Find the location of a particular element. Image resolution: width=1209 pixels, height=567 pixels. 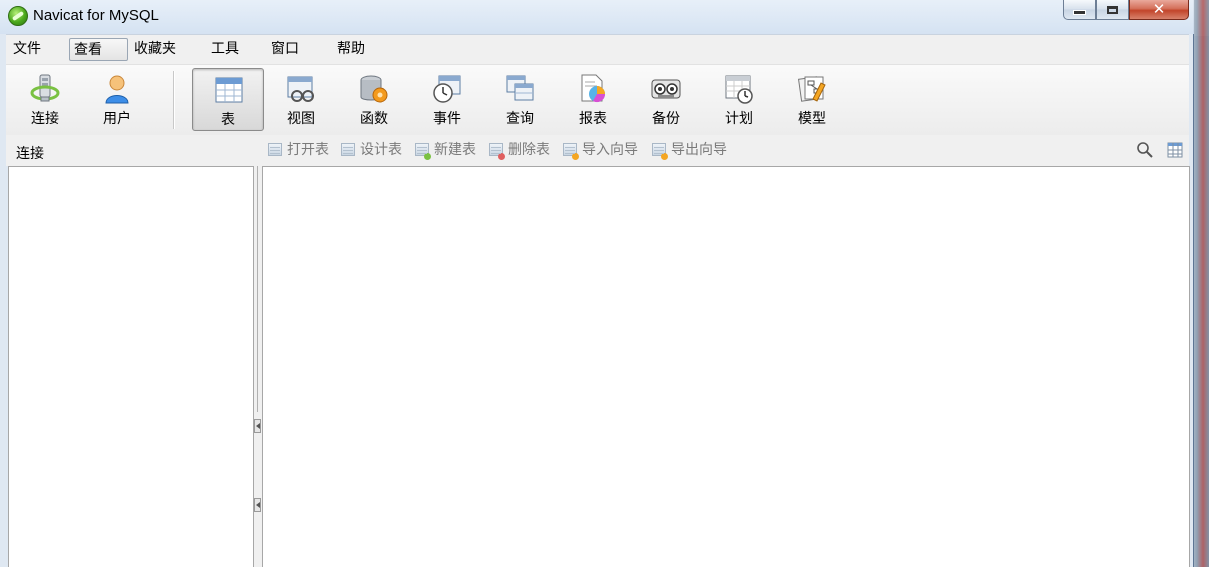

close-button: ✕ is located at coordinates (1159, 10).